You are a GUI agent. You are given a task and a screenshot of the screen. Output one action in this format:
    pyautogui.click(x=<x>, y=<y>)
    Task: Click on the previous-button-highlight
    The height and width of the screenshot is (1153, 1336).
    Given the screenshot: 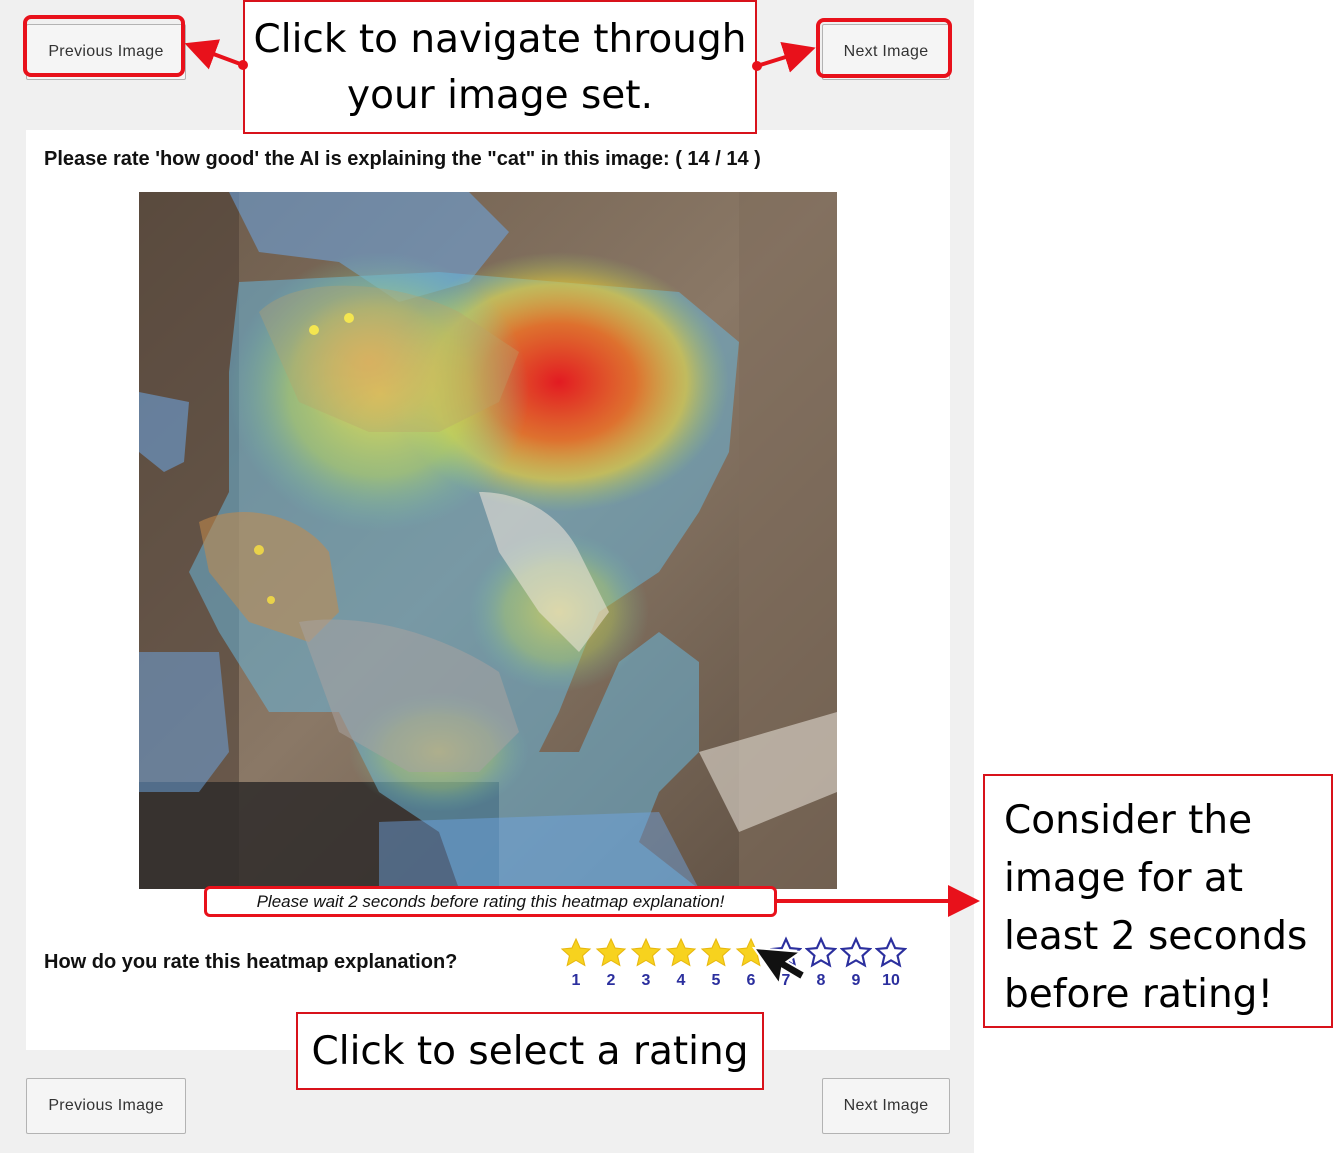 What is the action you would take?
    pyautogui.click(x=104, y=46)
    